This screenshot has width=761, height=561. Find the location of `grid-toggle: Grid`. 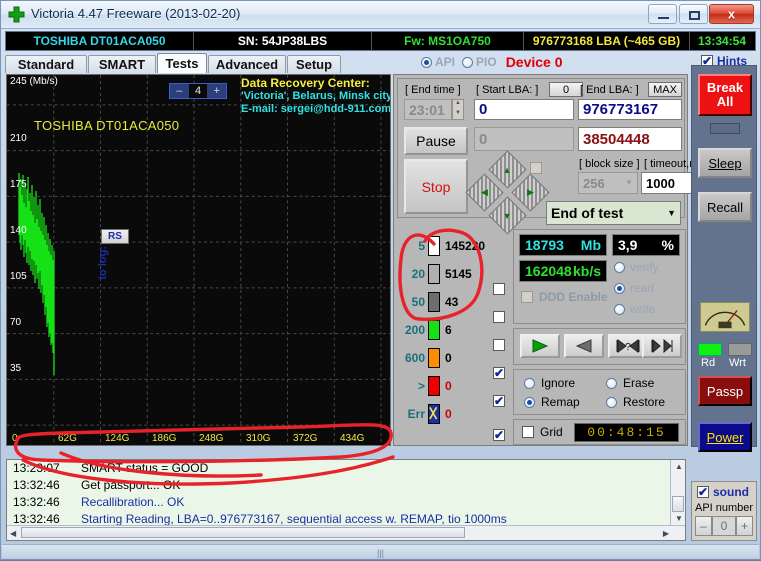

grid-toggle: Grid is located at coordinates (542, 432).